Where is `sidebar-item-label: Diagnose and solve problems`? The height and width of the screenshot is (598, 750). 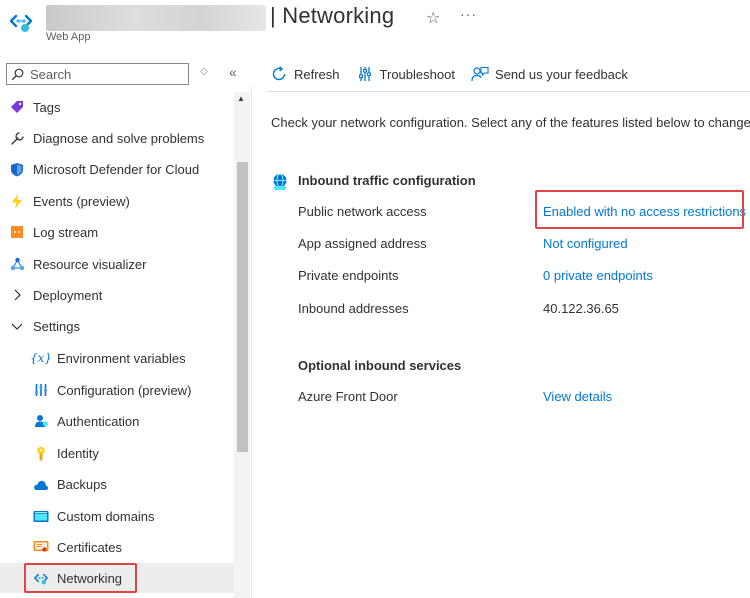 sidebar-item-label: Diagnose and solve problems is located at coordinates (119, 138).